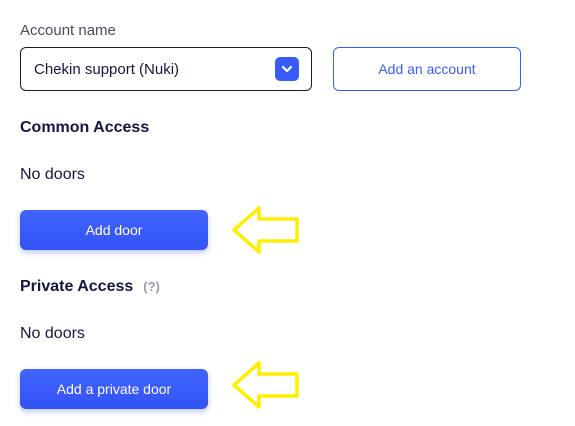 The image size is (575, 426). Describe the element at coordinates (114, 389) in the screenshot. I see `add-private-door-button: Add a private door` at that location.